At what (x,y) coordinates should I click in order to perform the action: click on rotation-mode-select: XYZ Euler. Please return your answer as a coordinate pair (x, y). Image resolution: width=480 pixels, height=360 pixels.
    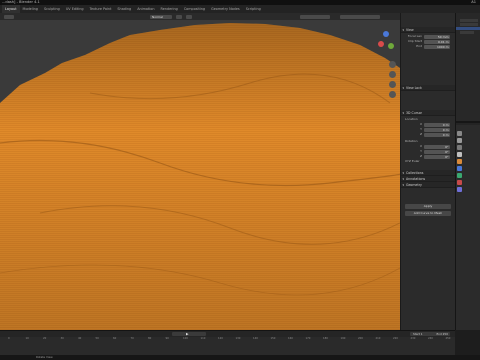
    Looking at the image, I should click on (428, 161).